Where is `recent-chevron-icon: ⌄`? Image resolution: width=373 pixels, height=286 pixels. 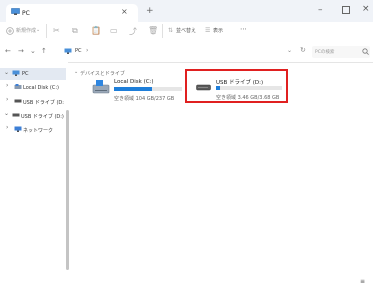
recent-chevron-icon: ⌄ is located at coordinates (33, 51).